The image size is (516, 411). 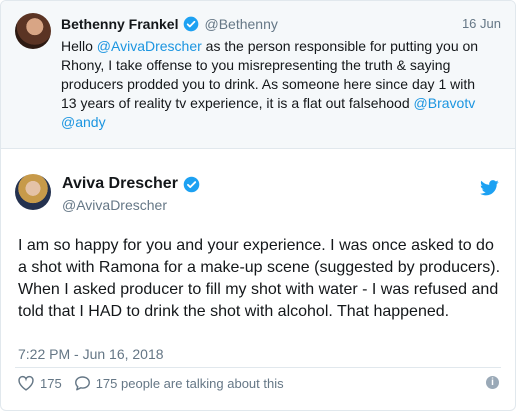 I want to click on twitter-bird-icon, so click(x=489, y=188).